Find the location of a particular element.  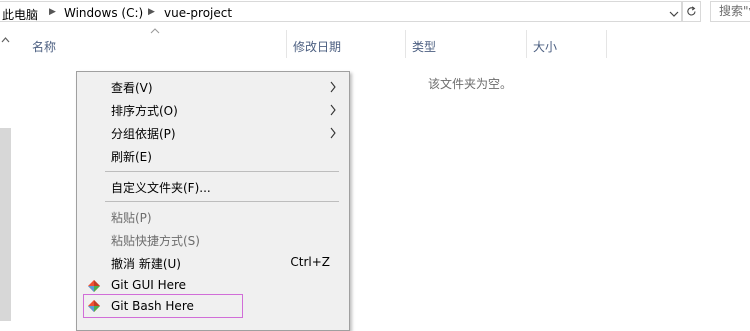

menu-item-view: 查看(V) is located at coordinates (213, 87).